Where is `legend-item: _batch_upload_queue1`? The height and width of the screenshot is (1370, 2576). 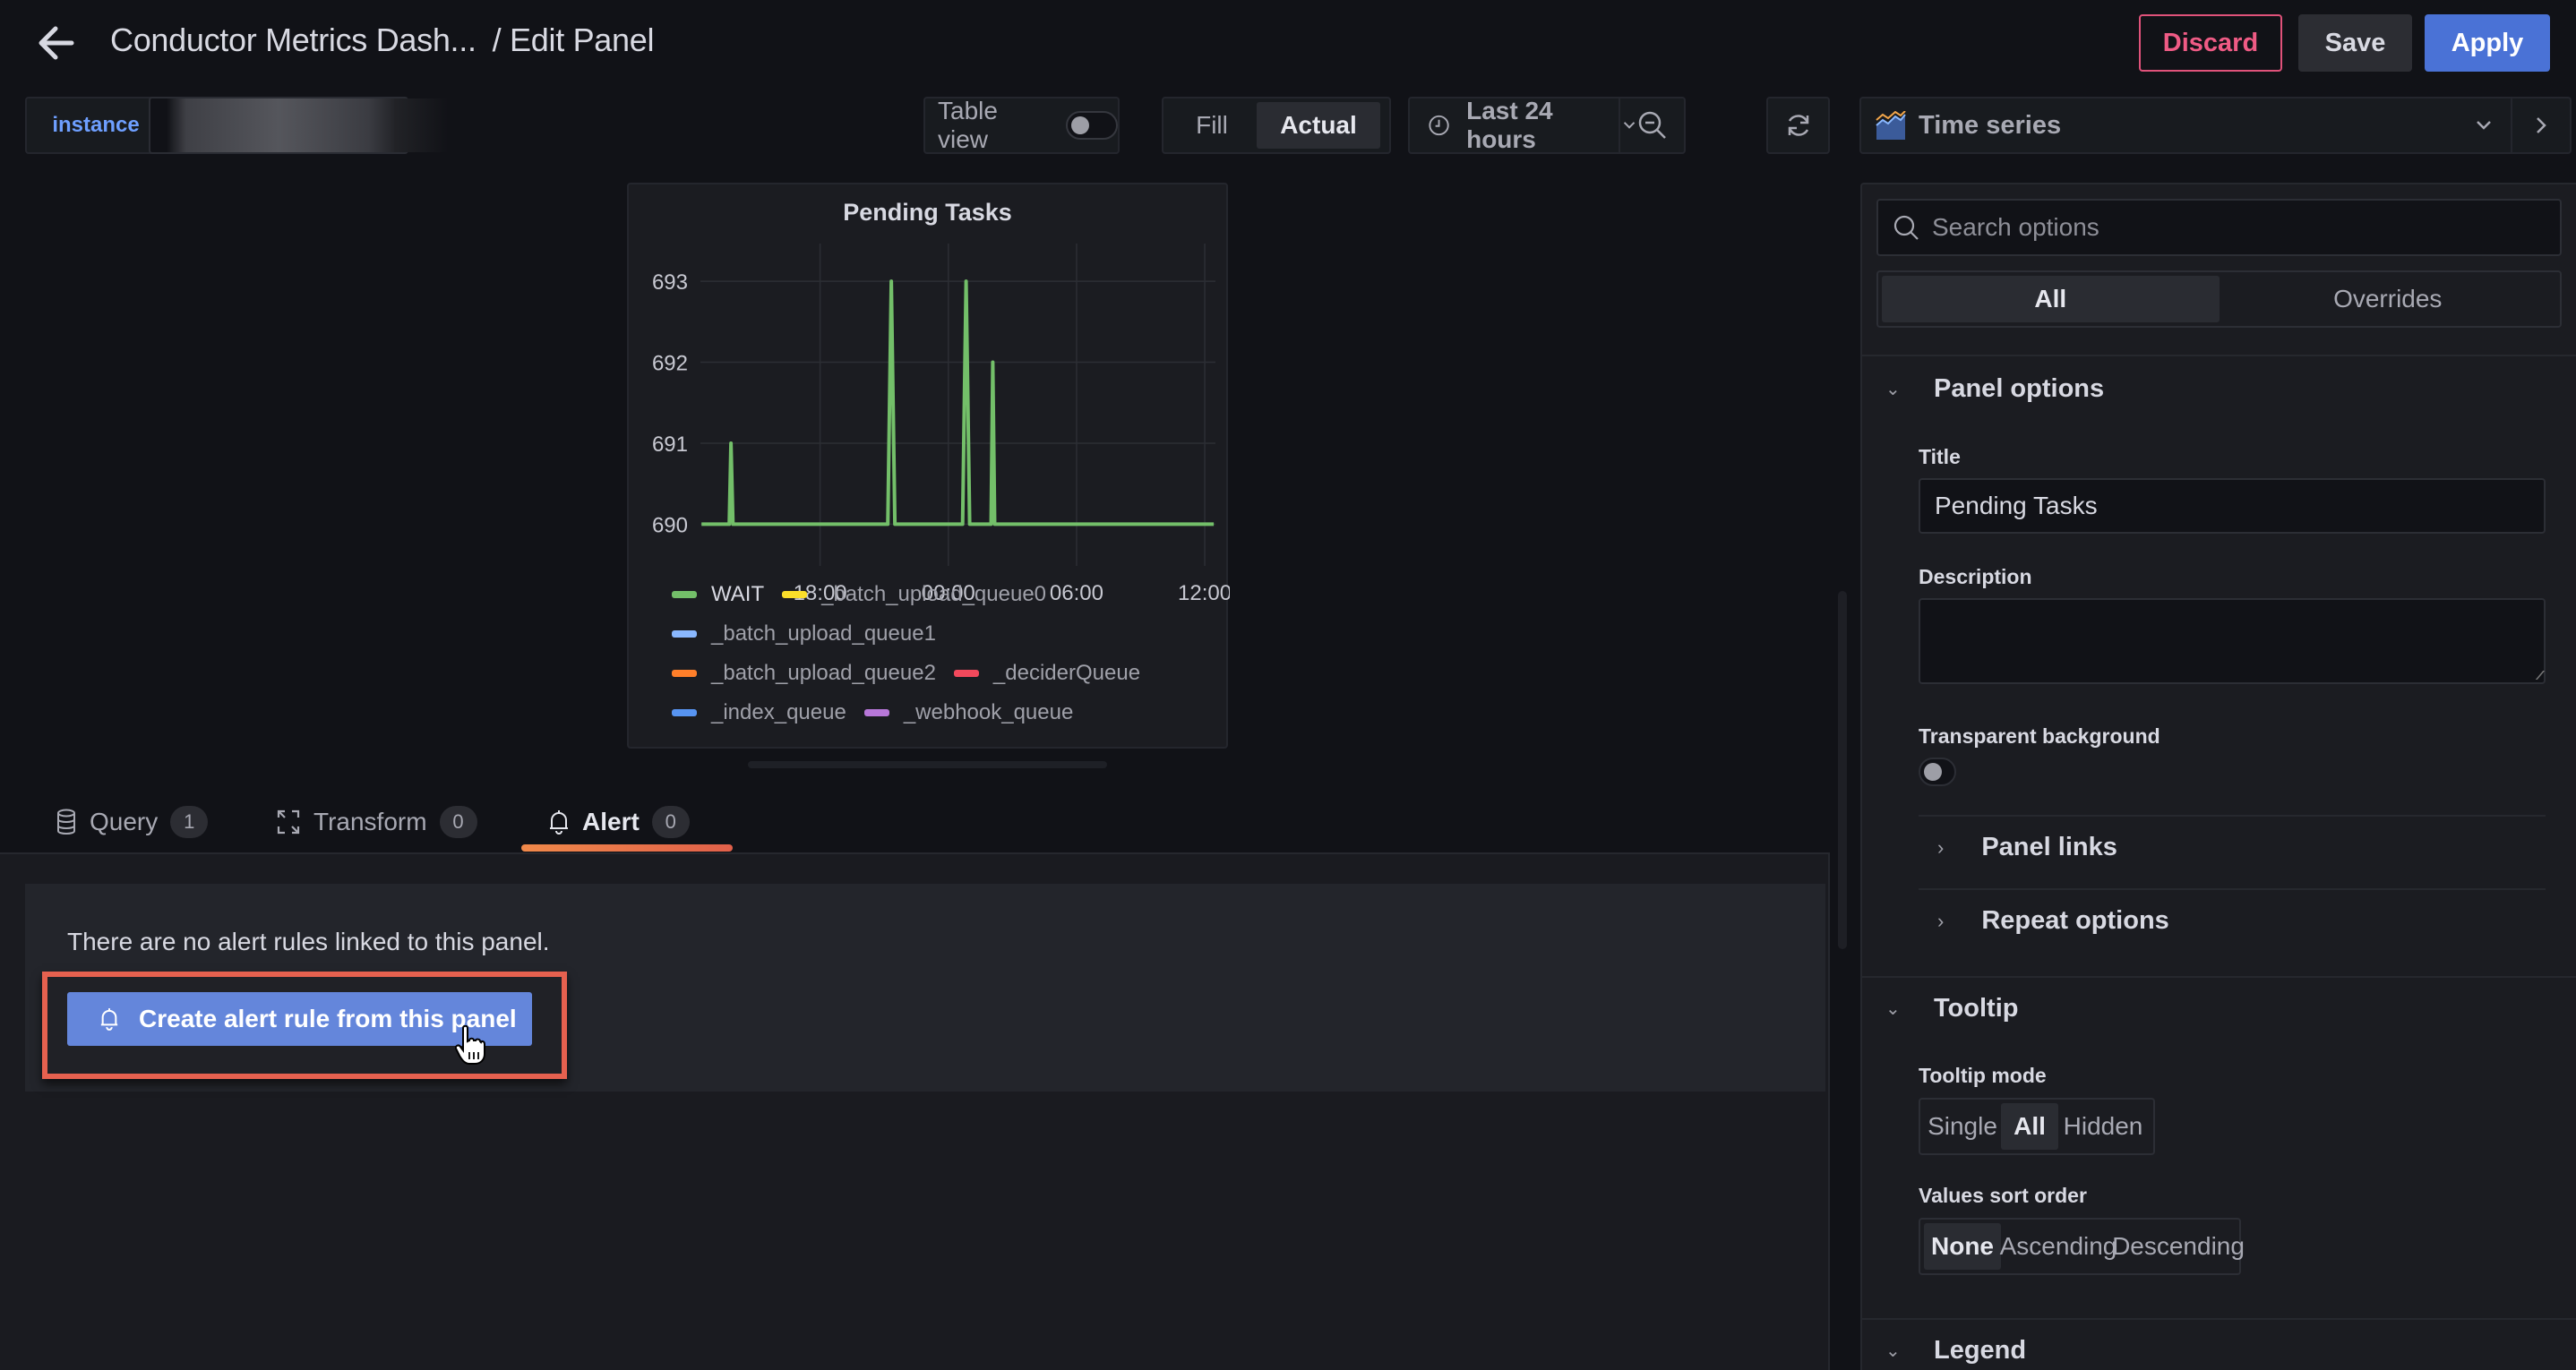 legend-item: _batch_upload_queue1 is located at coordinates (804, 634).